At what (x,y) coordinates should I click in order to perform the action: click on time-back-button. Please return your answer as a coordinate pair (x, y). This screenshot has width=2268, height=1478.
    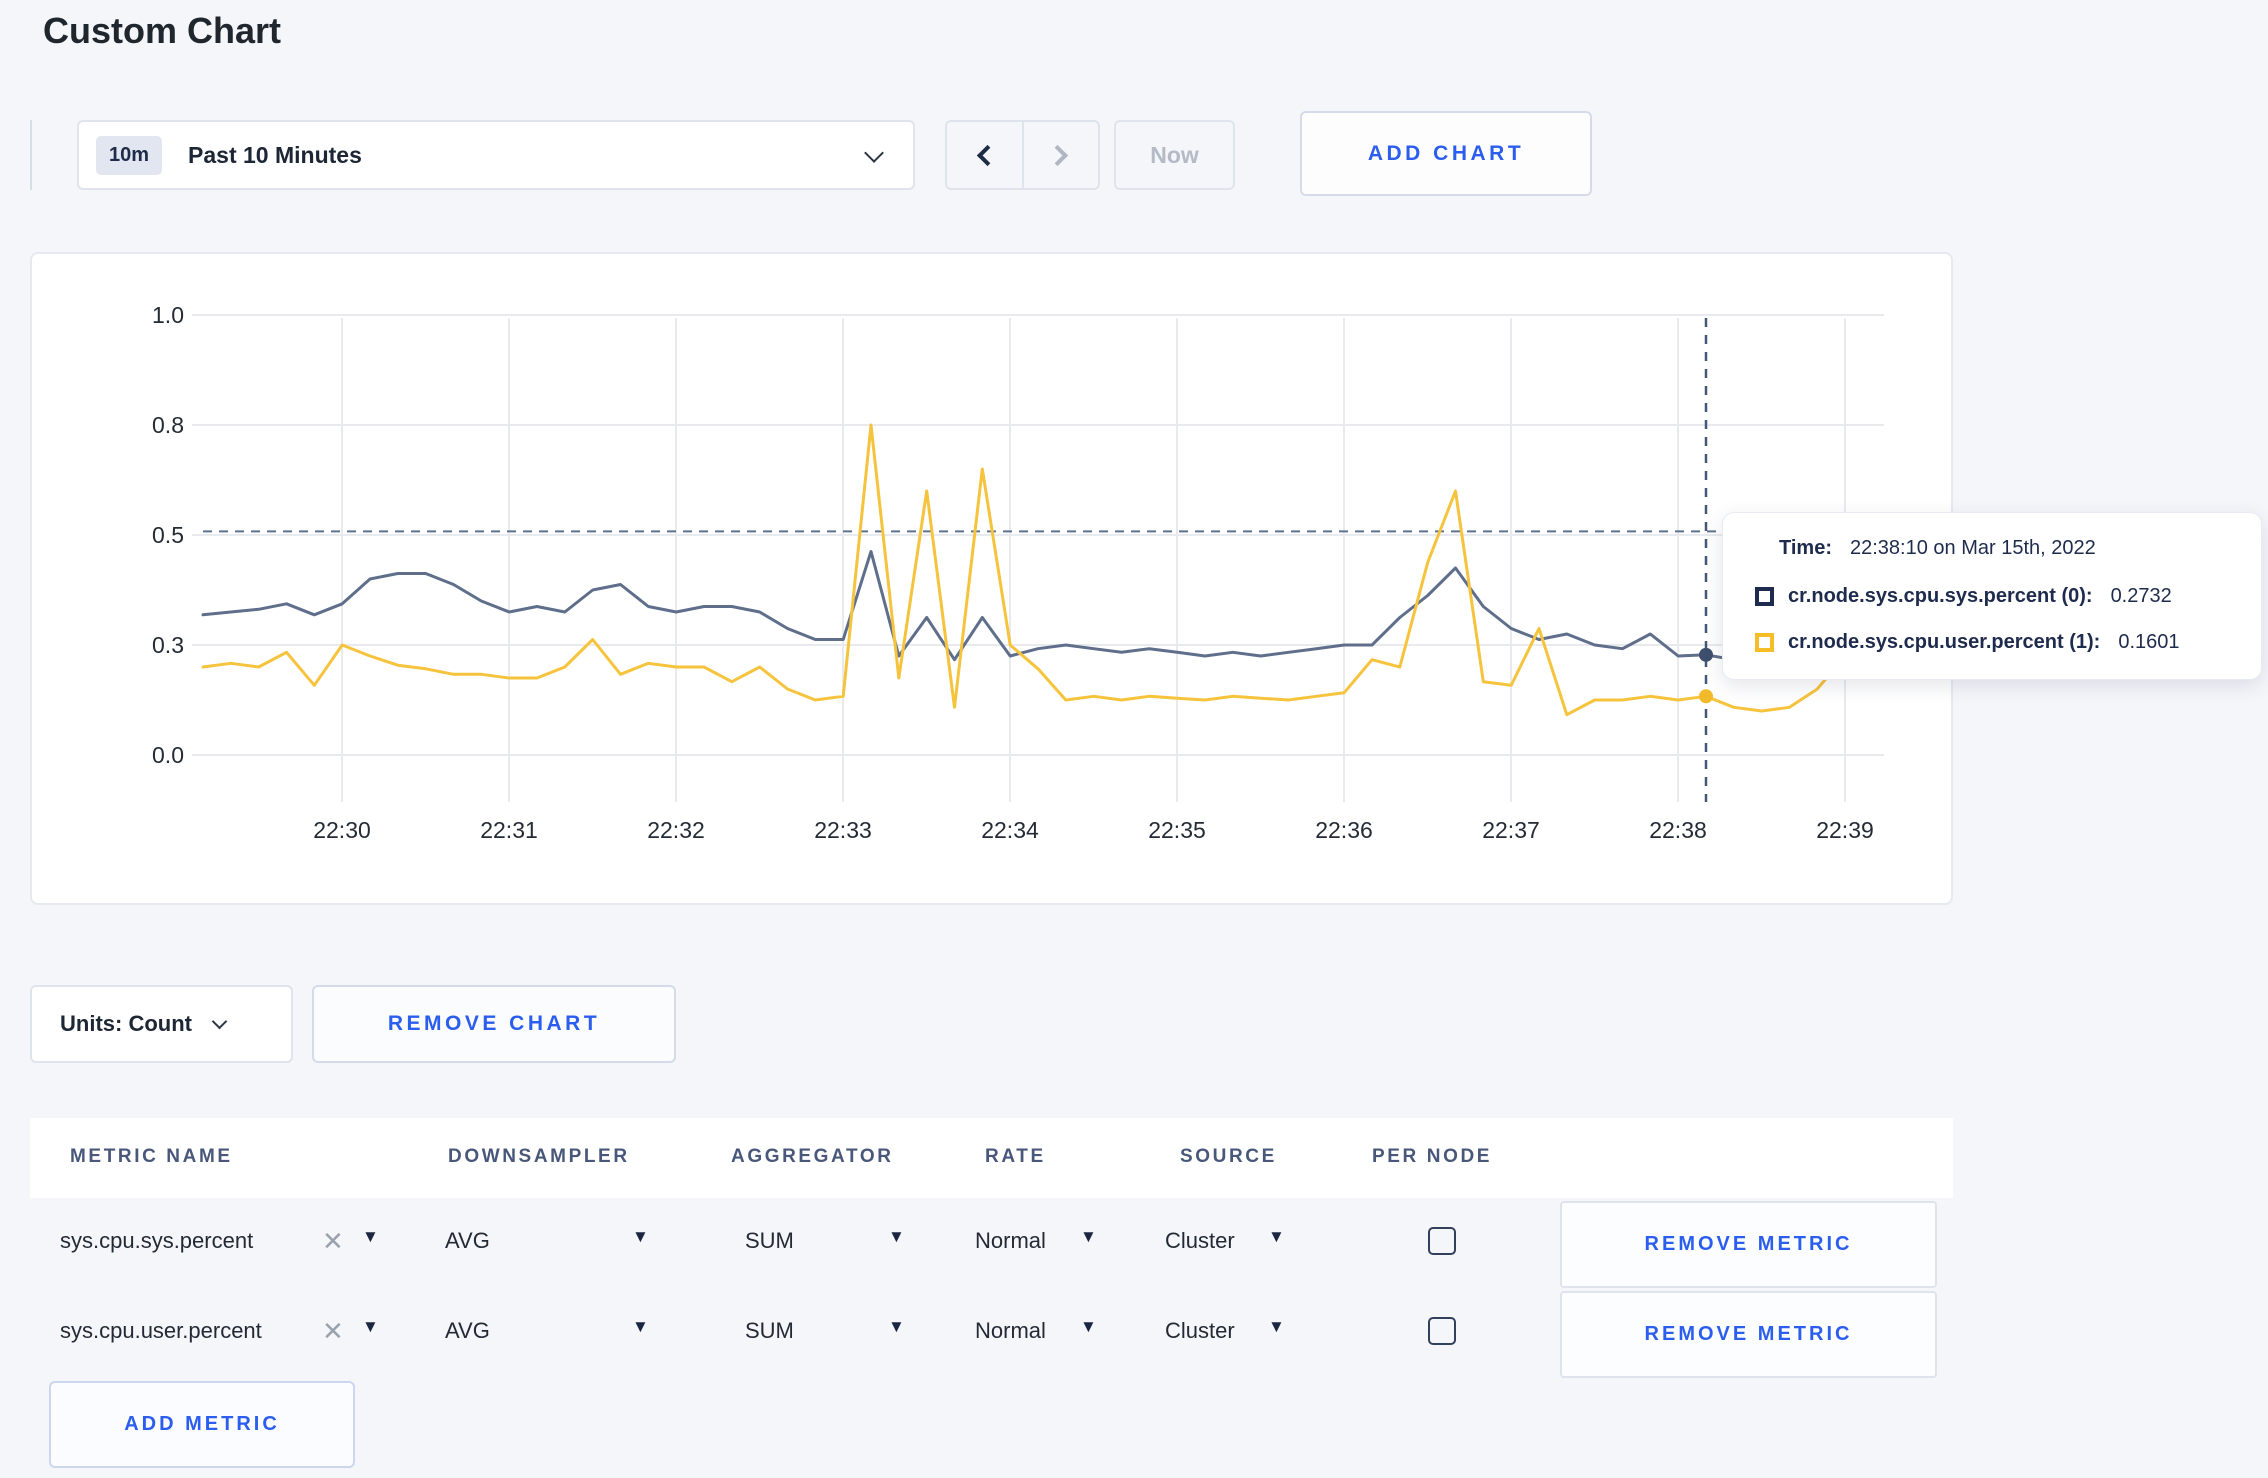
    Looking at the image, I should click on (985, 155).